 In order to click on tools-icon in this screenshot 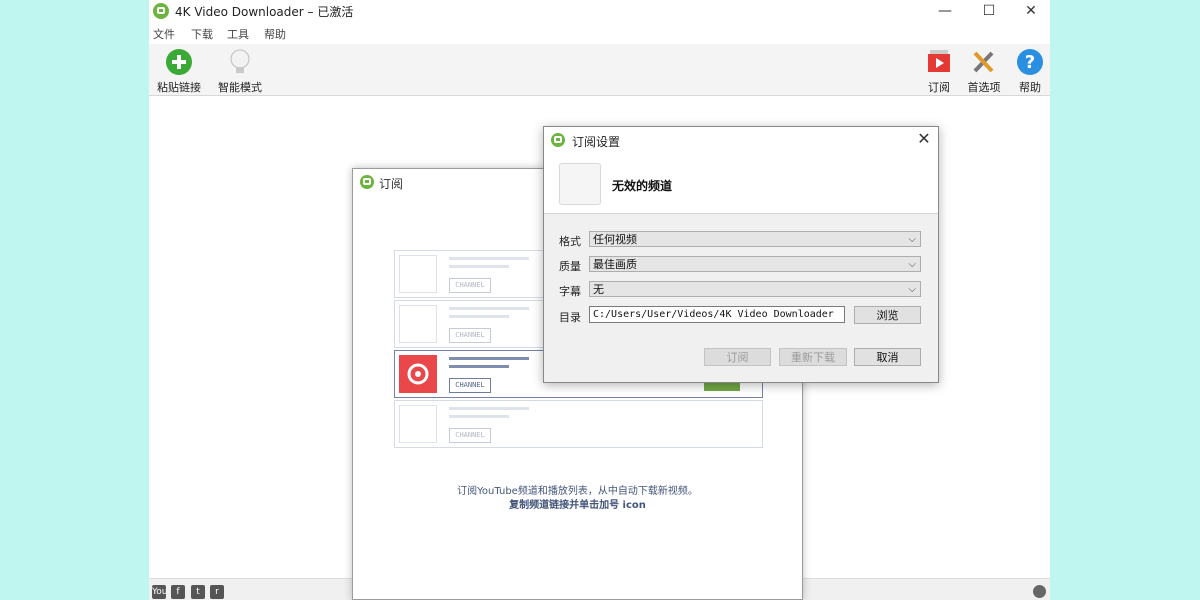, I will do `click(983, 62)`.